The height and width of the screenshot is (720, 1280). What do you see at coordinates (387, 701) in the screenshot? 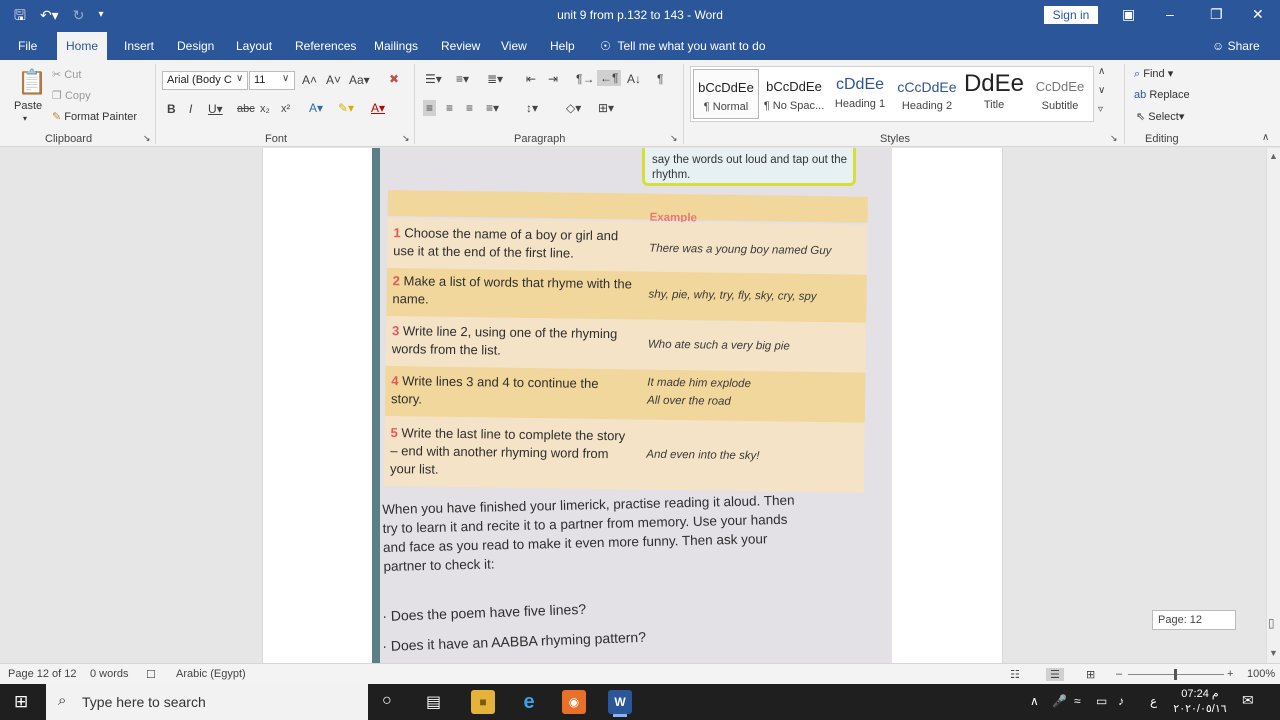
I see `cortana-icon: ○` at bounding box center [387, 701].